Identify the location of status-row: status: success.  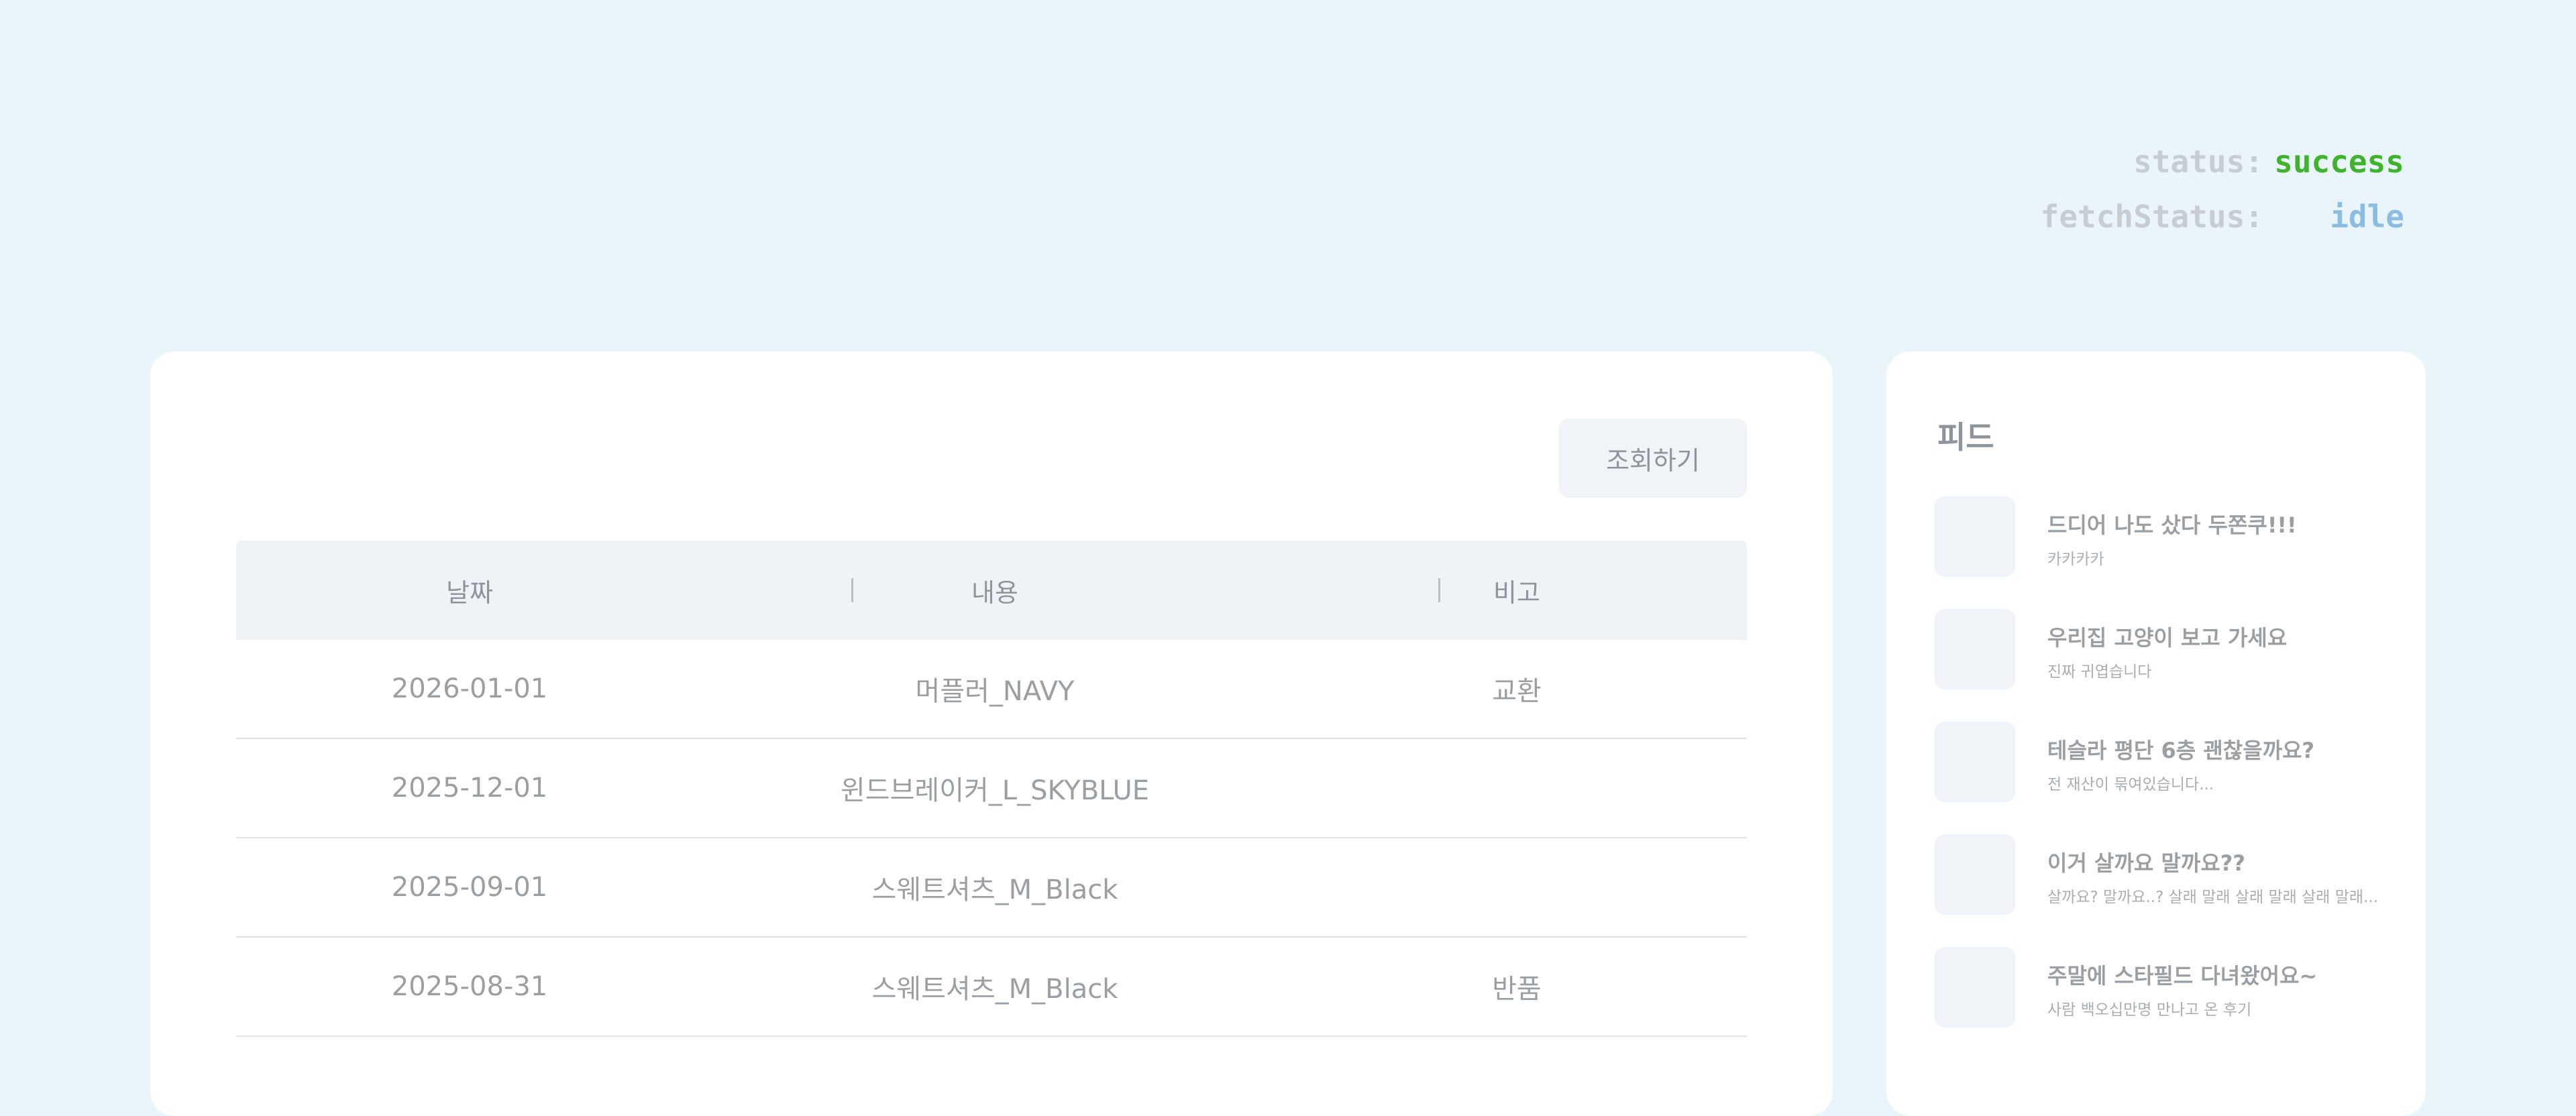
(2222, 161).